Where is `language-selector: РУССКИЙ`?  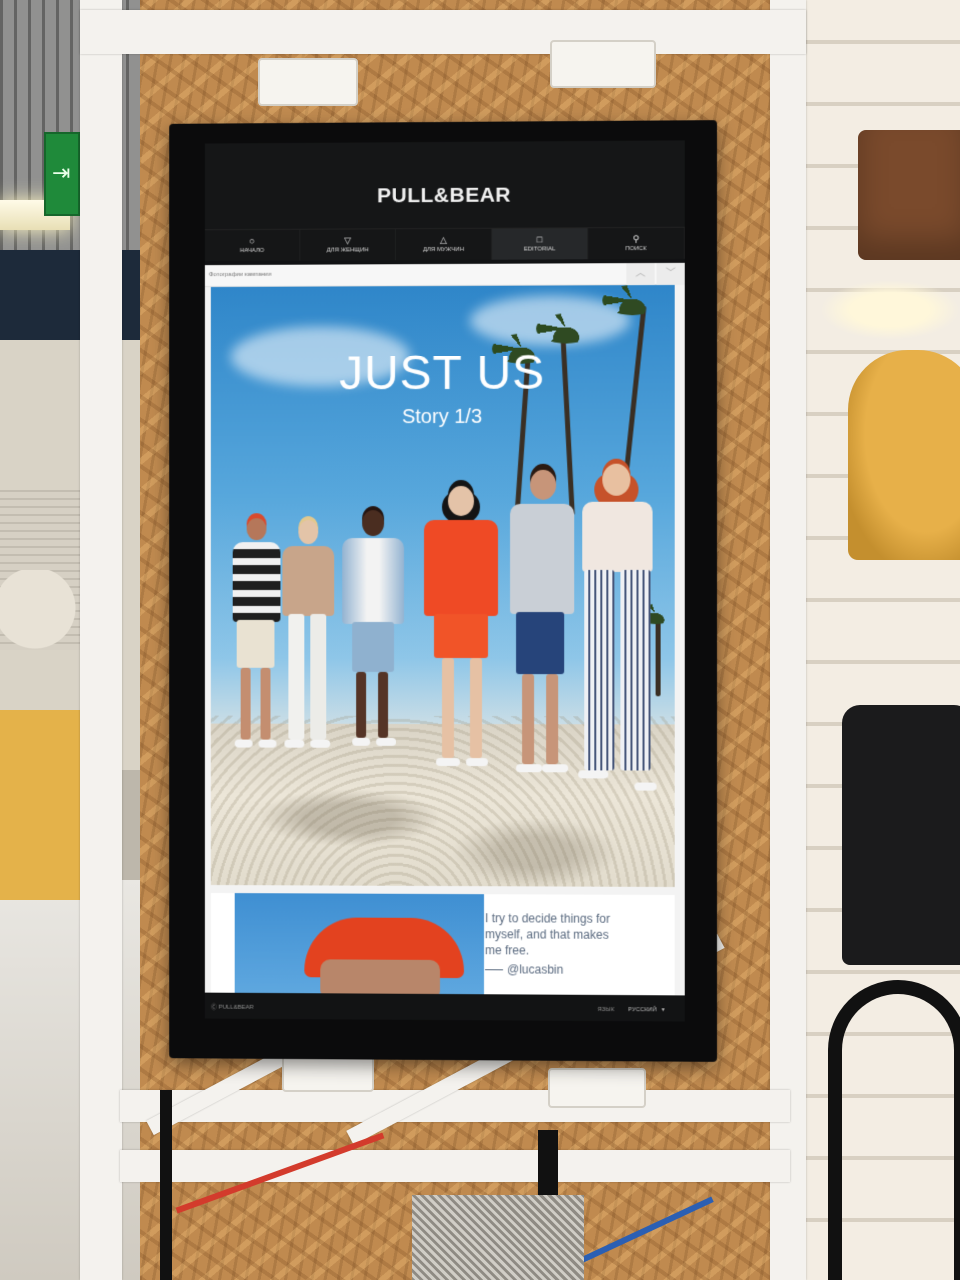 language-selector: РУССКИЙ is located at coordinates (642, 1010).